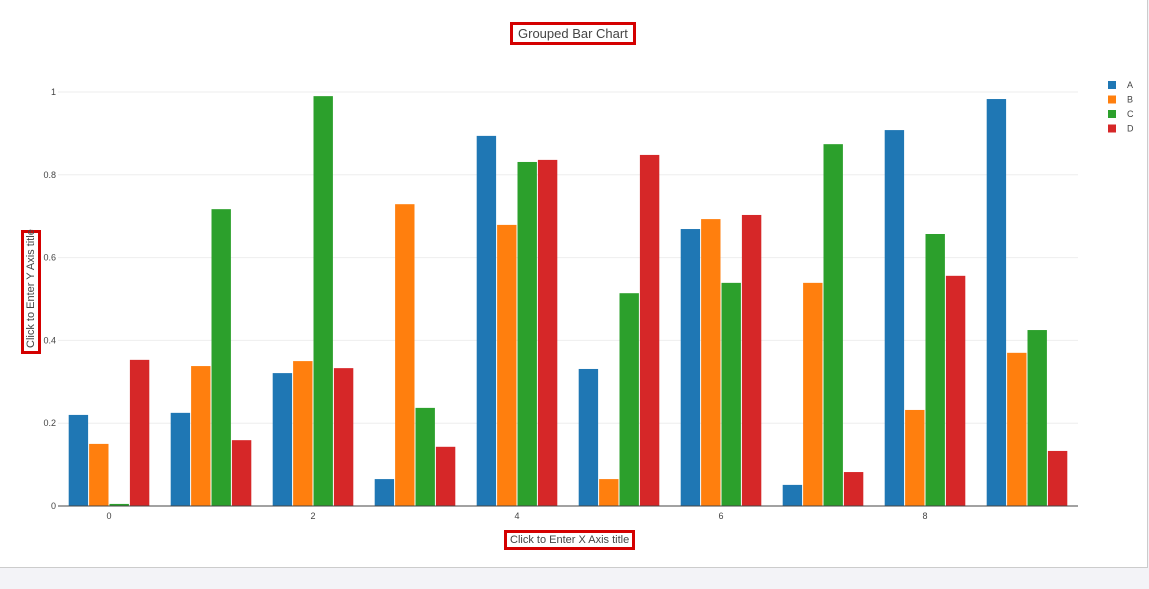 The height and width of the screenshot is (589, 1149). Describe the element at coordinates (516, 516) in the screenshot. I see `x-tick-label: 4` at that location.